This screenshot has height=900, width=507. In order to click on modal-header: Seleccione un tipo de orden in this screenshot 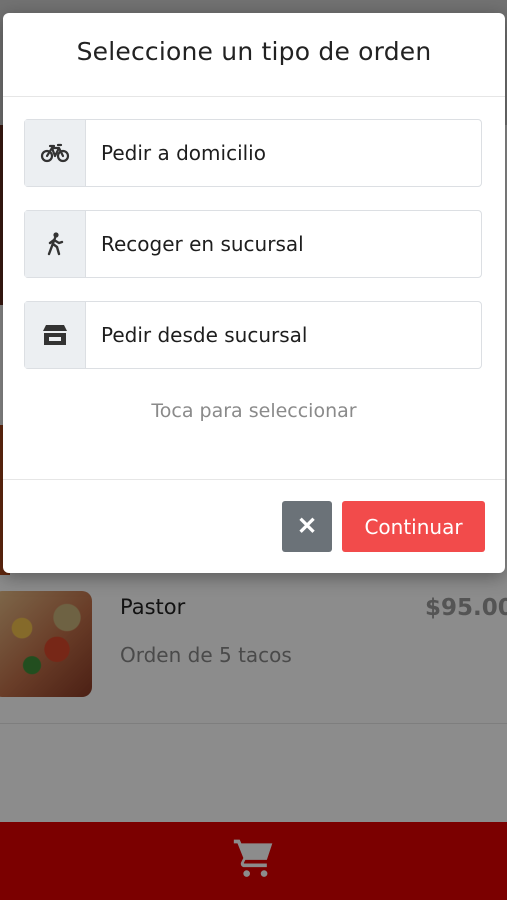, I will do `click(254, 55)`.